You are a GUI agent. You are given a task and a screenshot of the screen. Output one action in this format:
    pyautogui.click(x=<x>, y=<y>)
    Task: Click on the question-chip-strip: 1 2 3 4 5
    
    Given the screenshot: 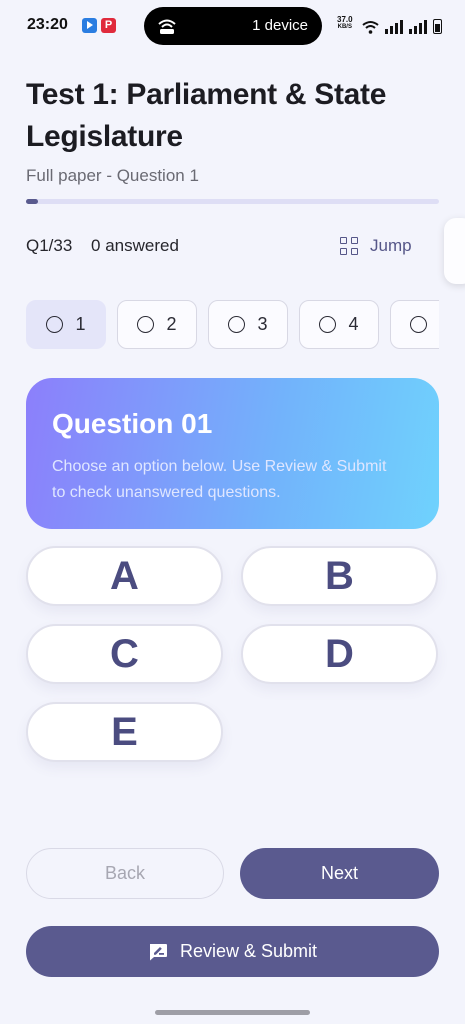 What is the action you would take?
    pyautogui.click(x=232, y=325)
    